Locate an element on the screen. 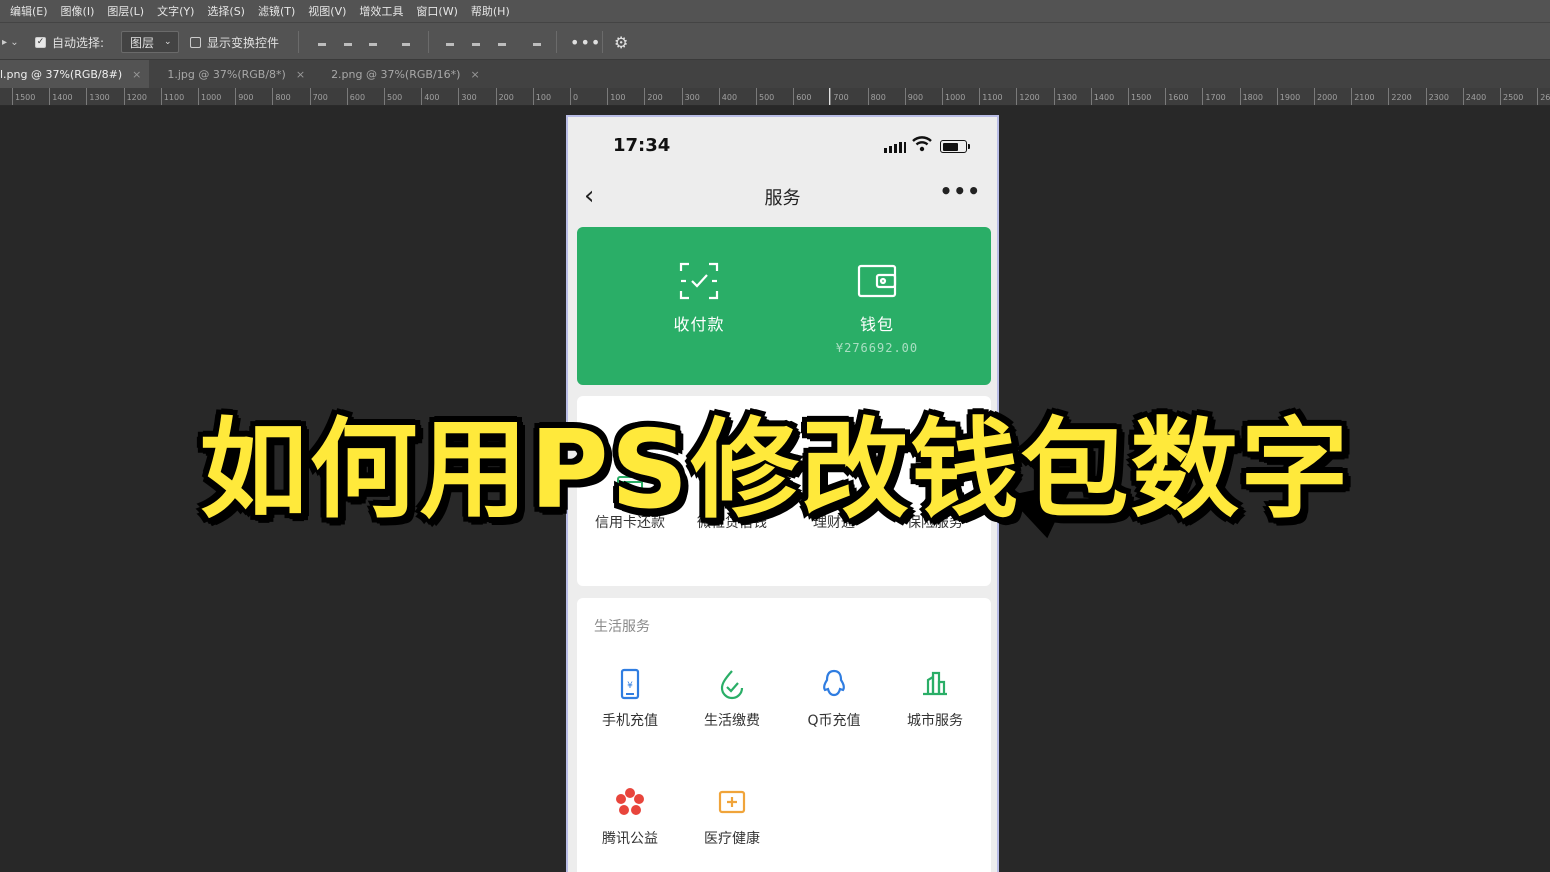  more-options-icon: ••• is located at coordinates (585, 42).